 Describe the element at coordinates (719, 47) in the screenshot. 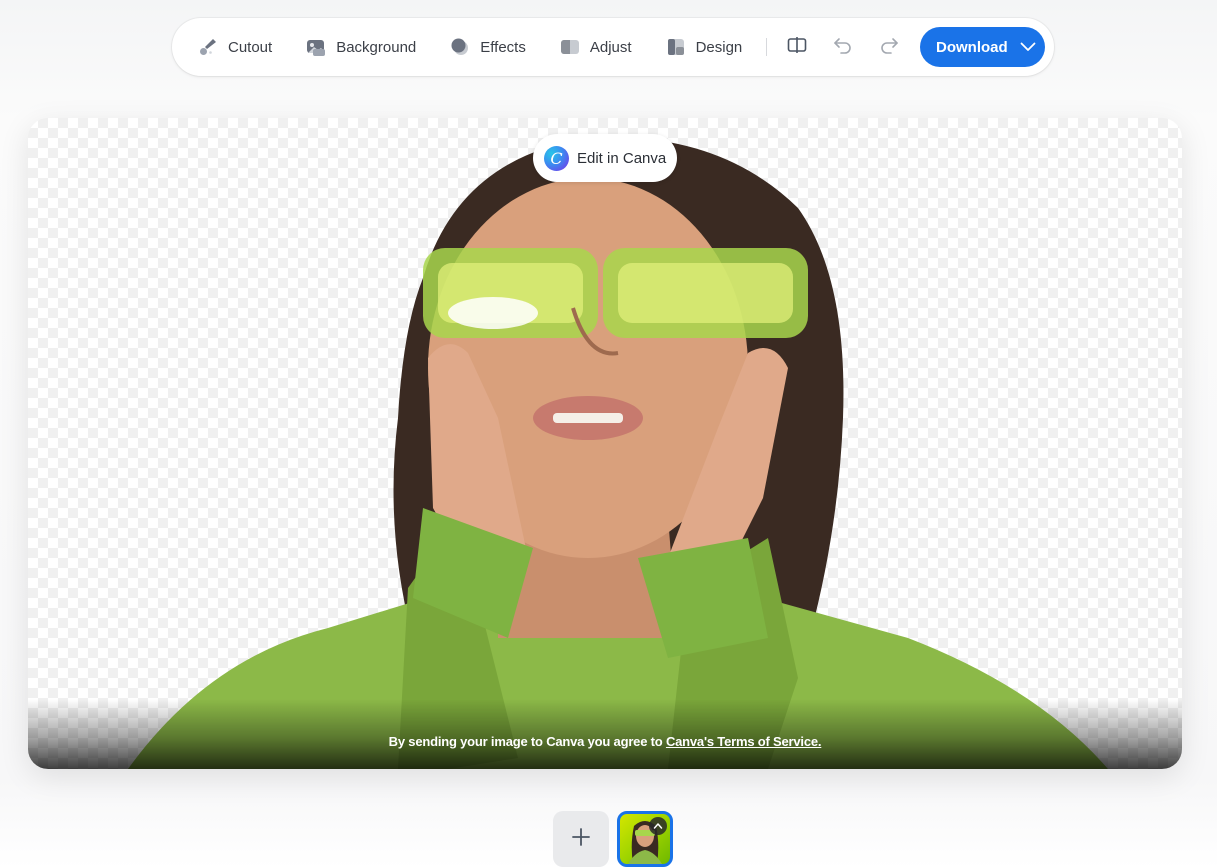

I see `design-label: Design` at that location.